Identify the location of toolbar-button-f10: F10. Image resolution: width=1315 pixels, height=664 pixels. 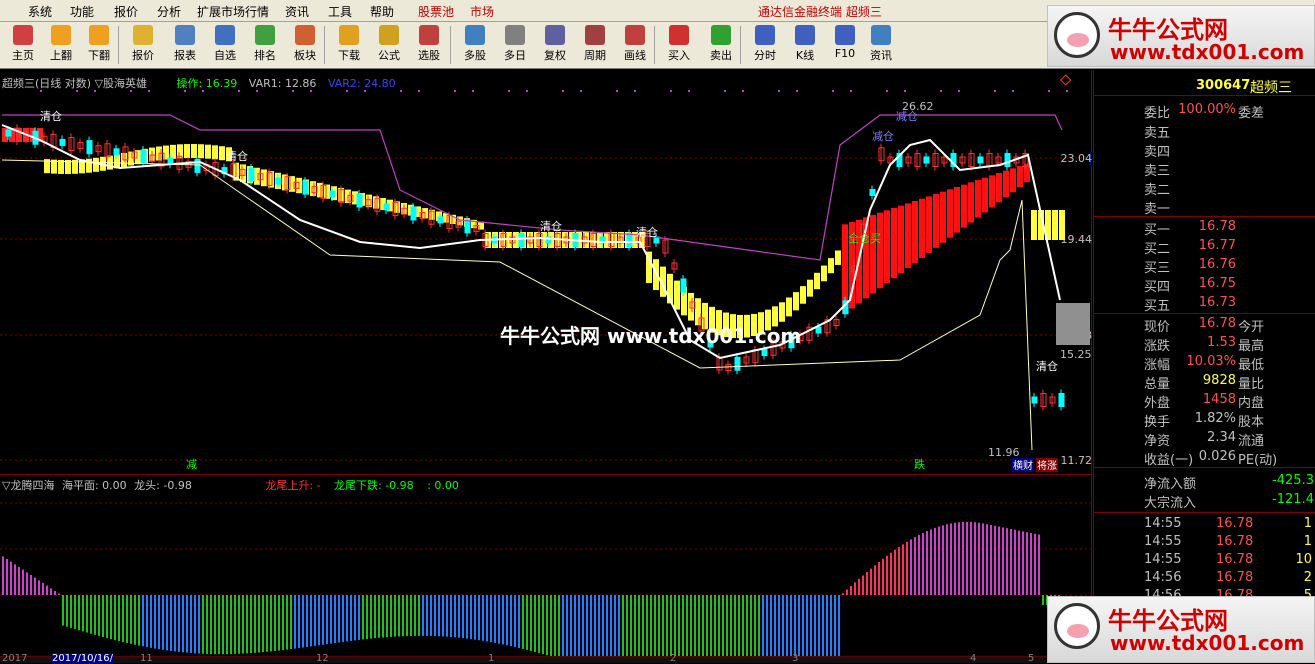
(845, 45).